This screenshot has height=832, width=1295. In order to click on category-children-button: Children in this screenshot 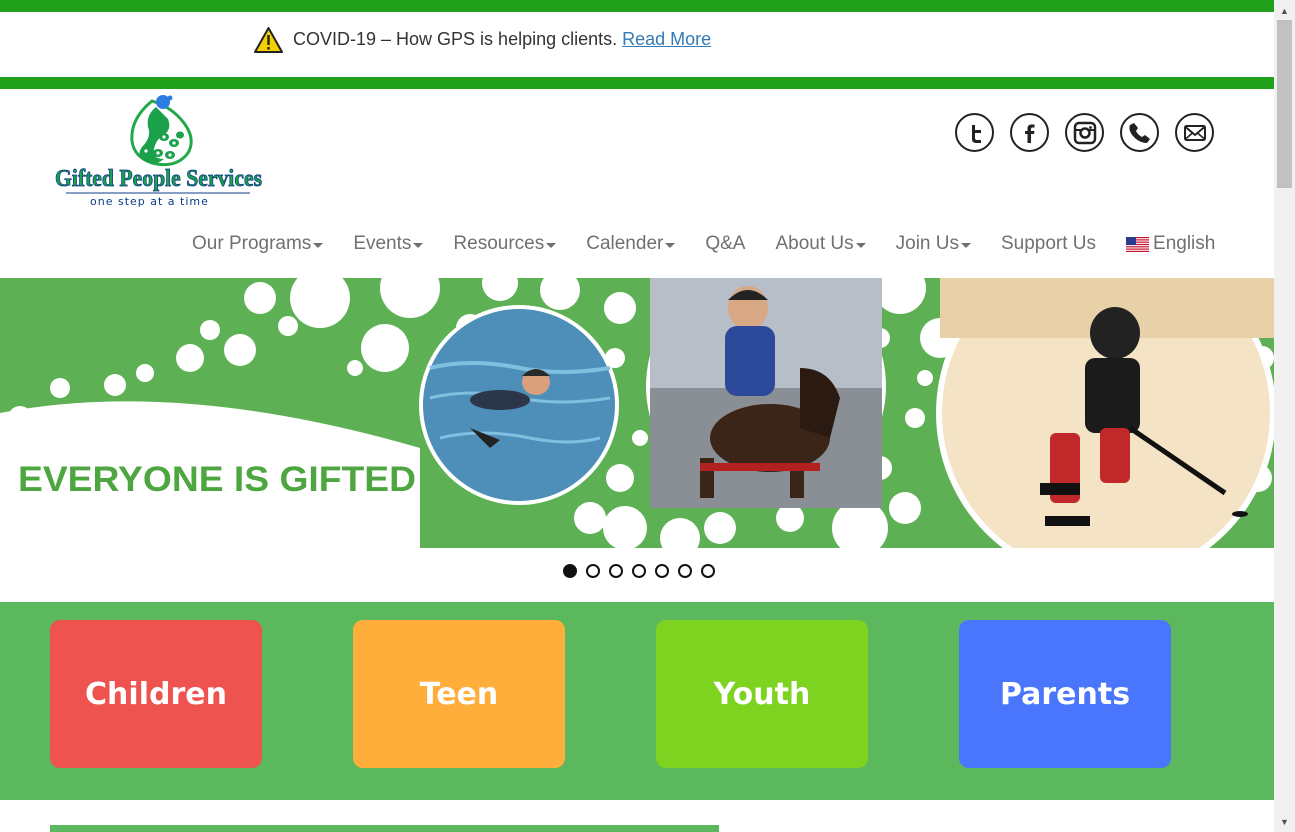, I will do `click(156, 694)`.